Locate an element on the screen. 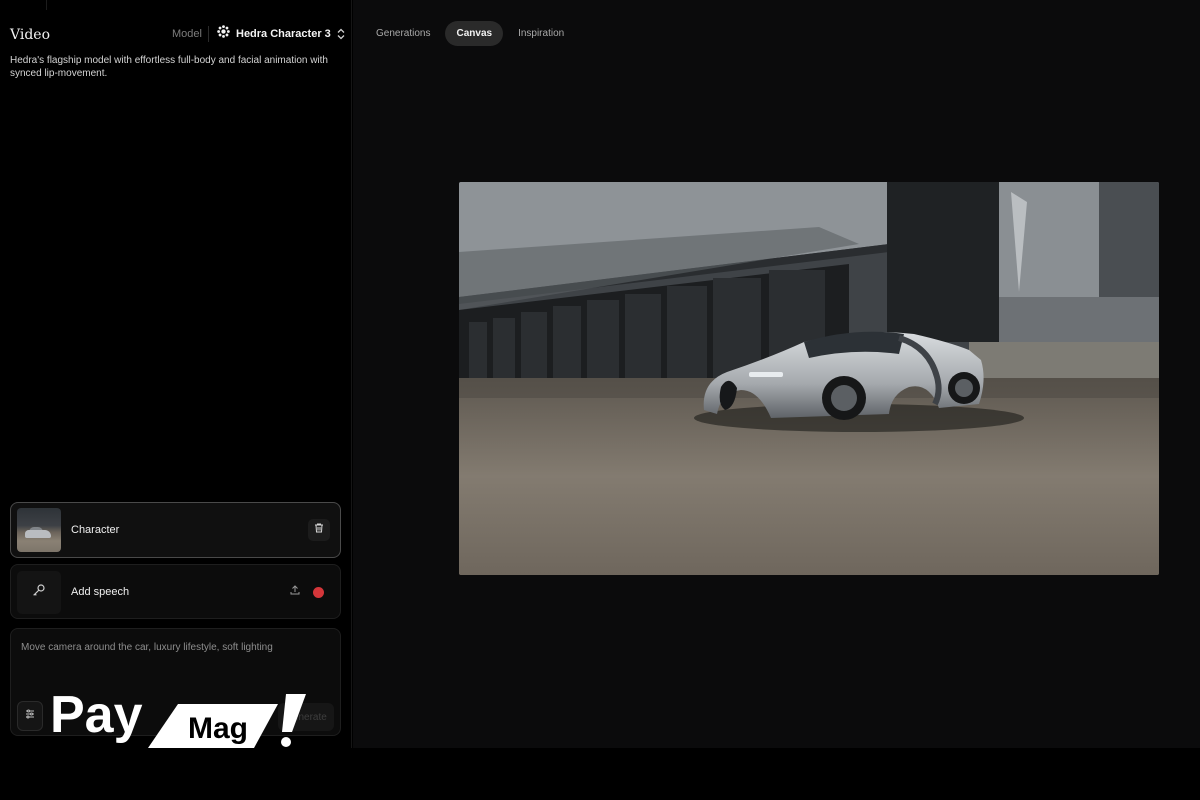  upload-icon is located at coordinates (295, 592).